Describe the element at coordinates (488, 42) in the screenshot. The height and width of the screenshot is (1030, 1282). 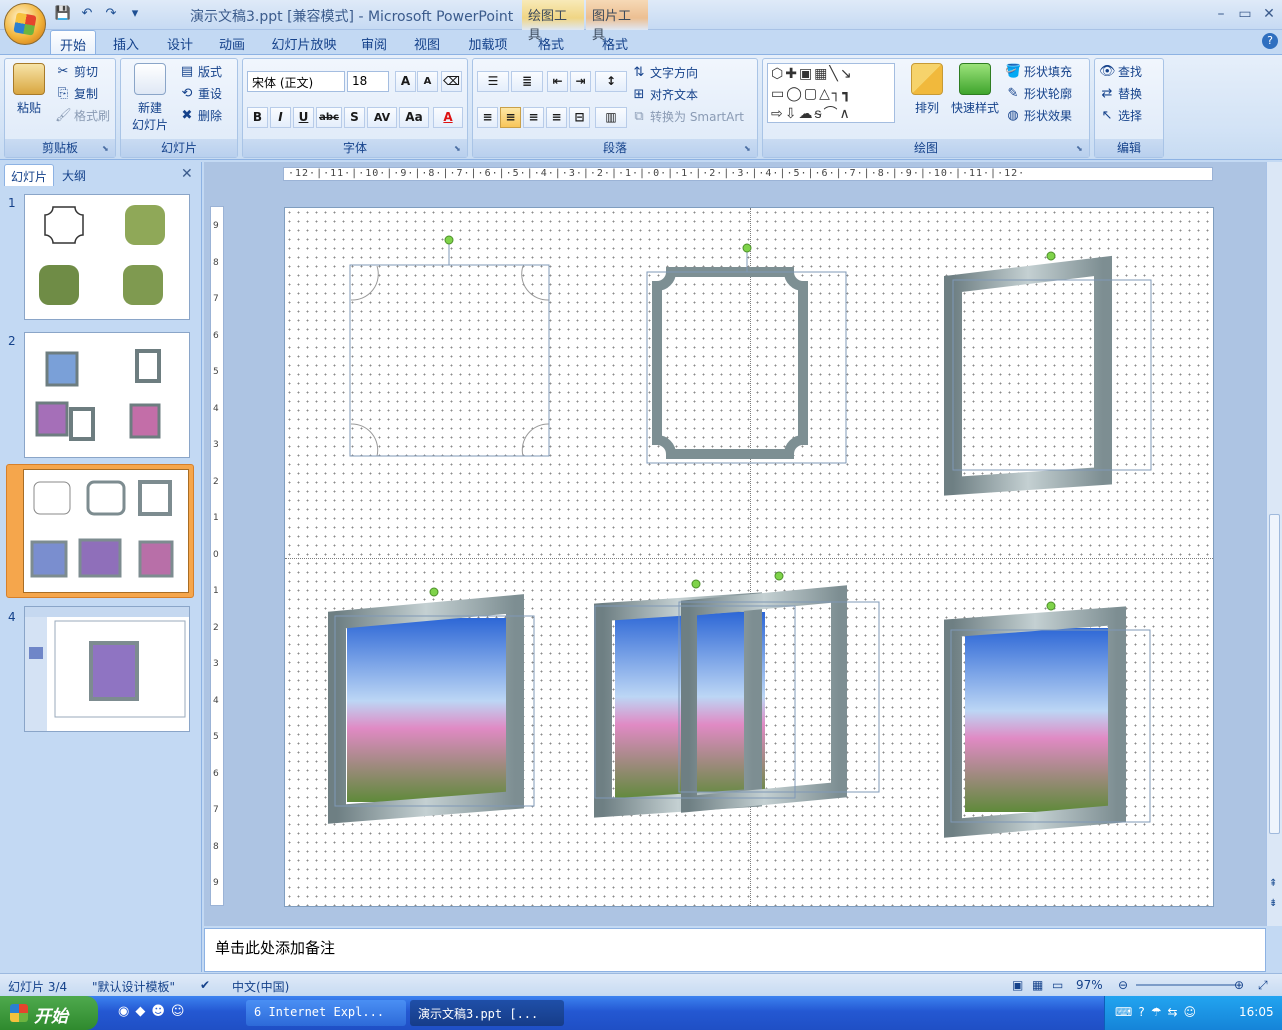
I see `tab-addins: 加载项` at that location.